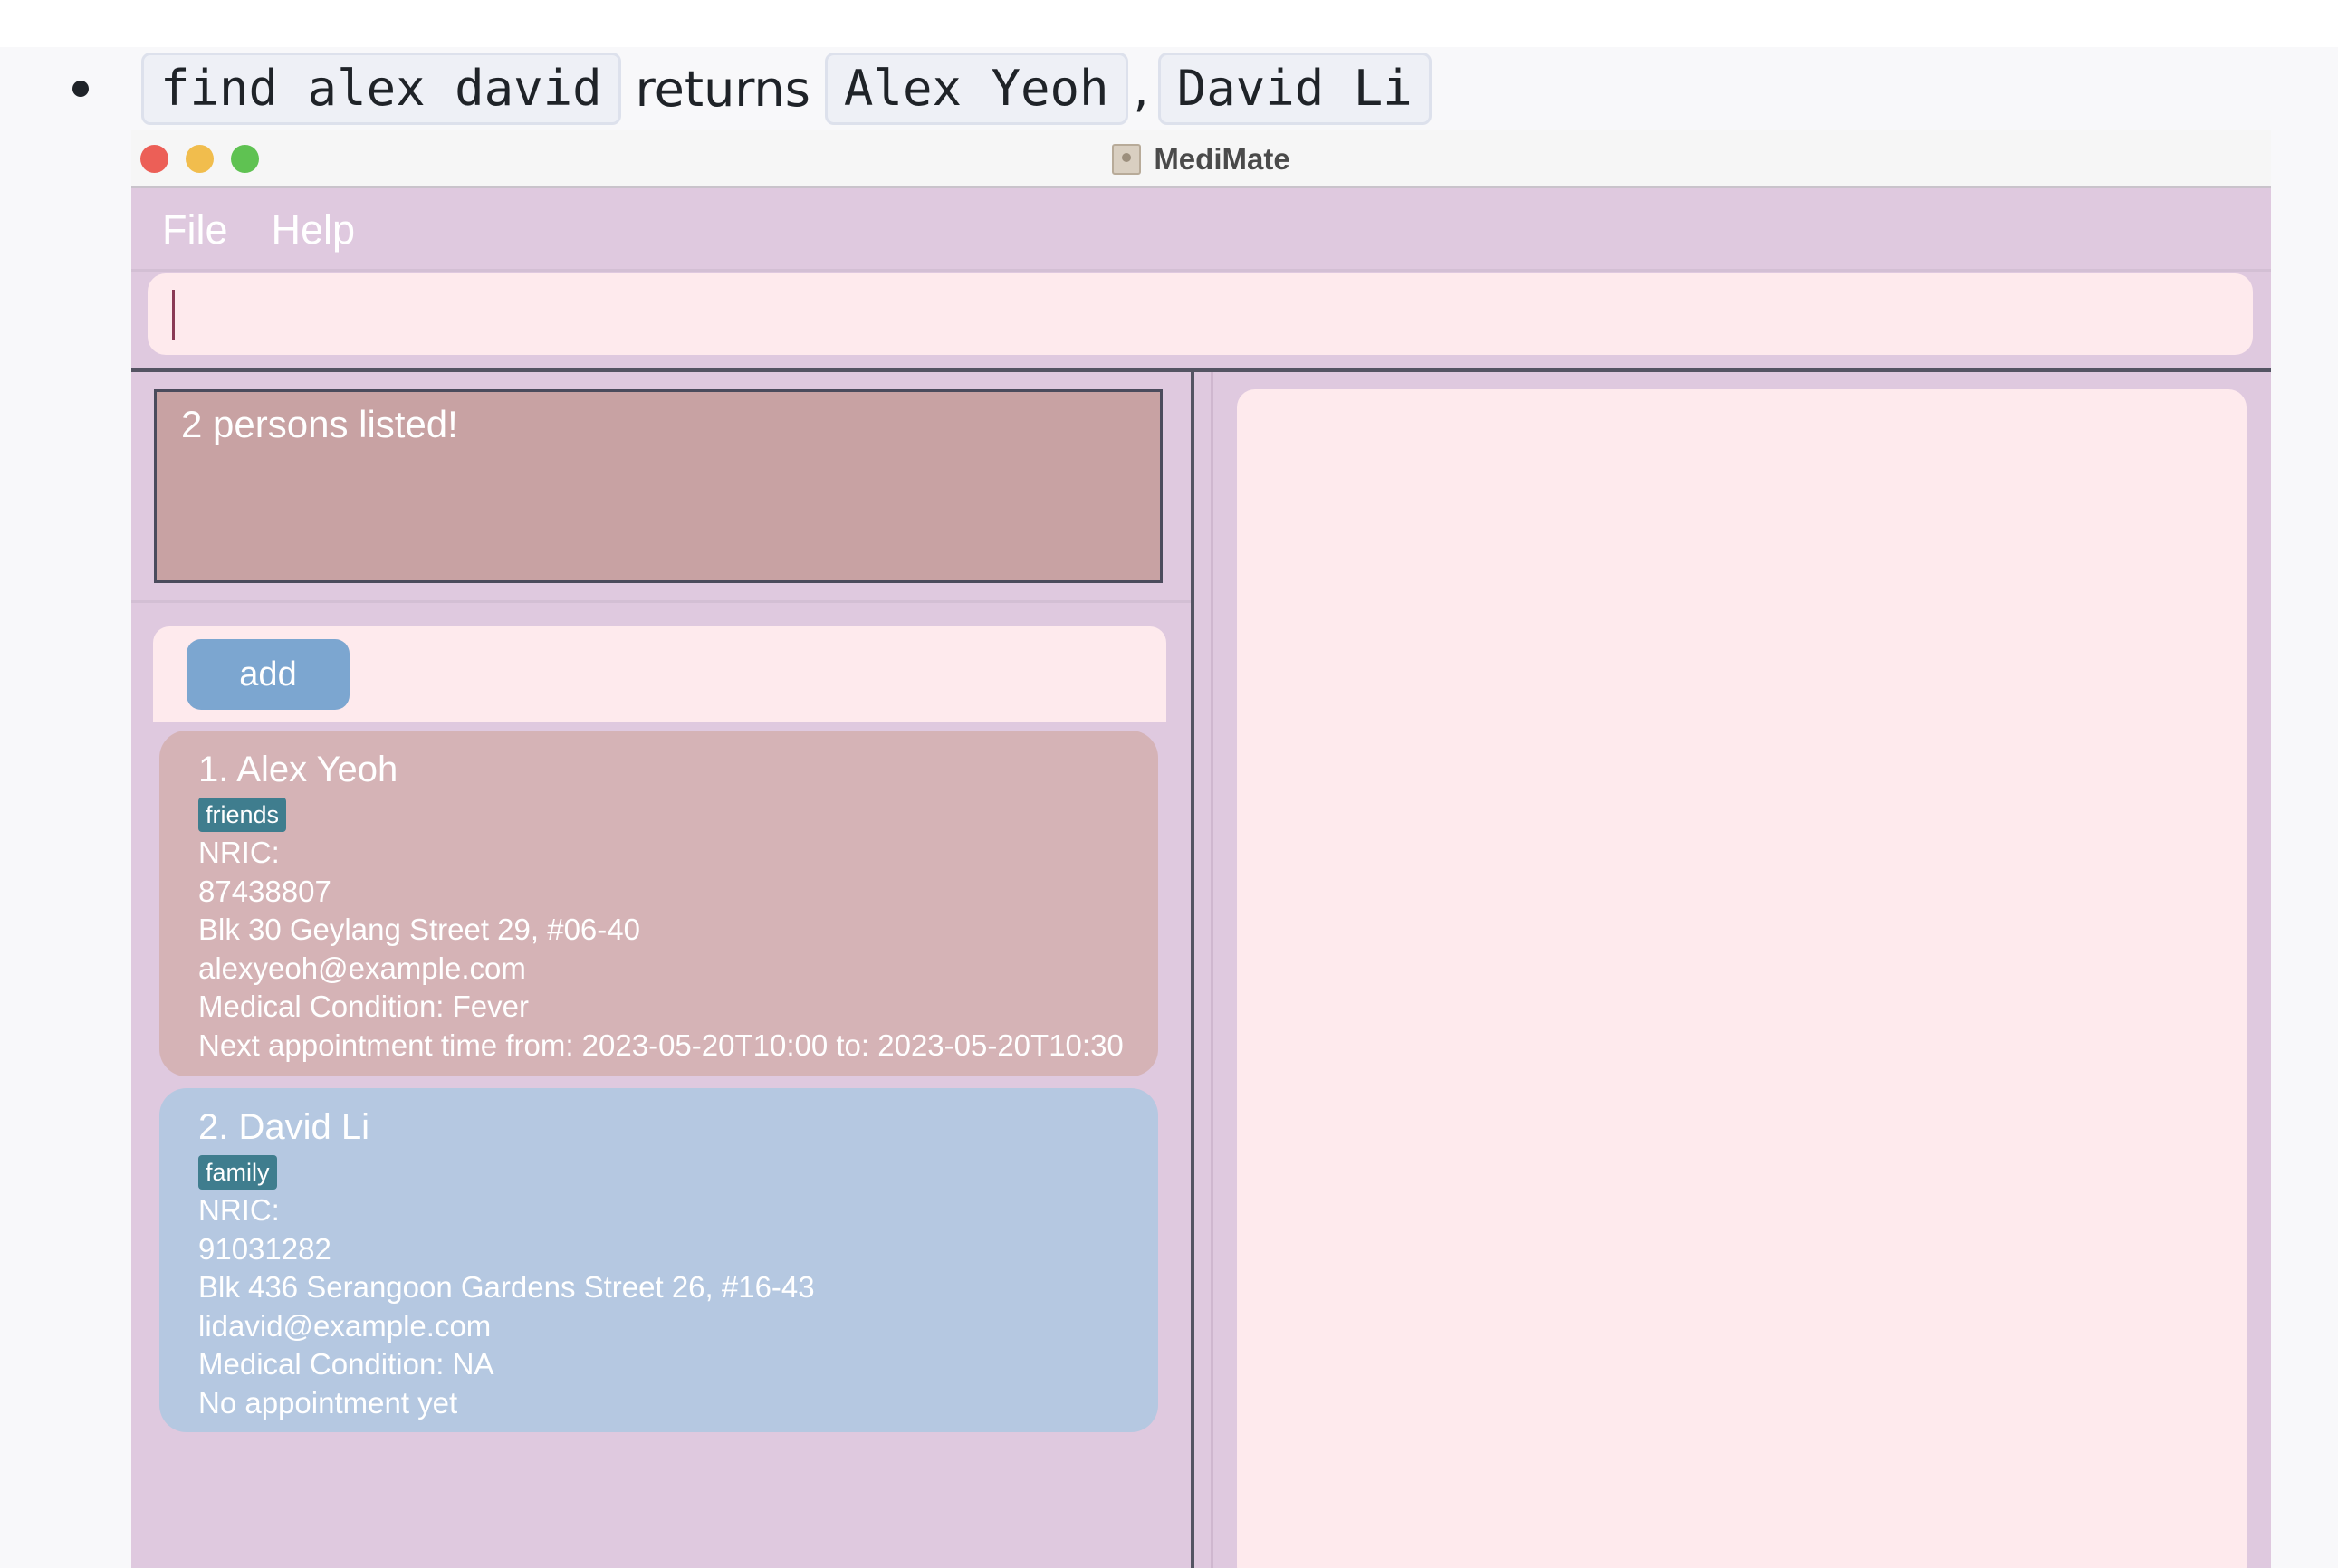 The image size is (2338, 1568). I want to click on pane-border, so click(1212, 970).